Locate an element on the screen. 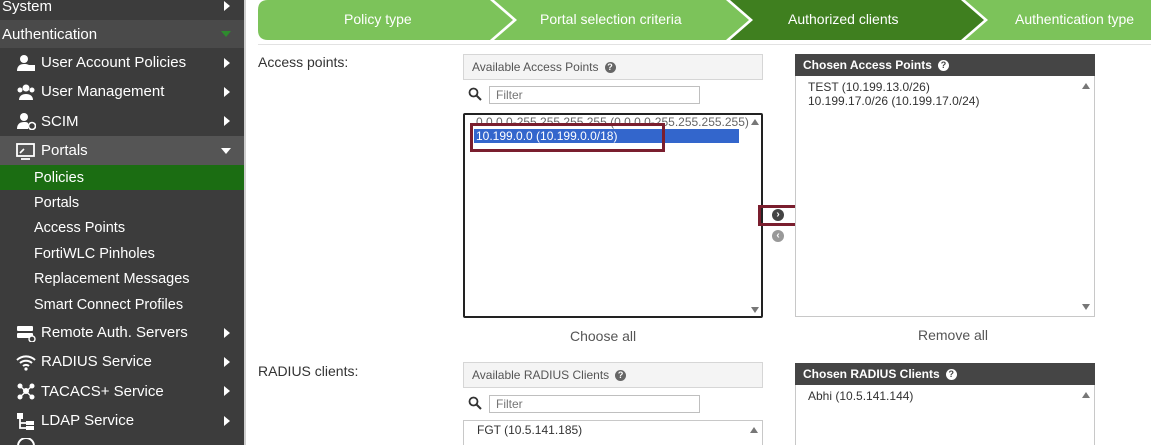  sidebar-subitem-access-points: Access Points is located at coordinates (122, 227).